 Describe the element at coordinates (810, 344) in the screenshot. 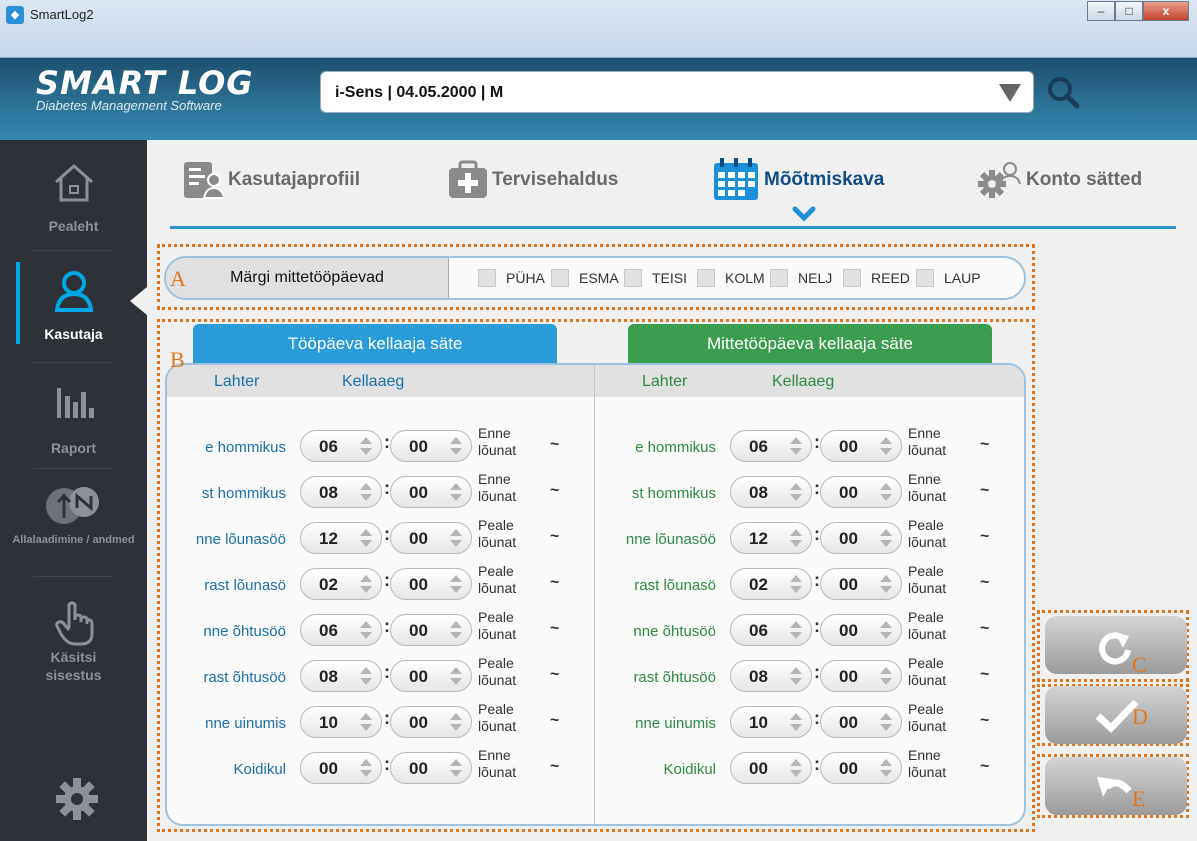

I see `offday-settings-tab: Mittetööpäeva kellaaja säte` at that location.